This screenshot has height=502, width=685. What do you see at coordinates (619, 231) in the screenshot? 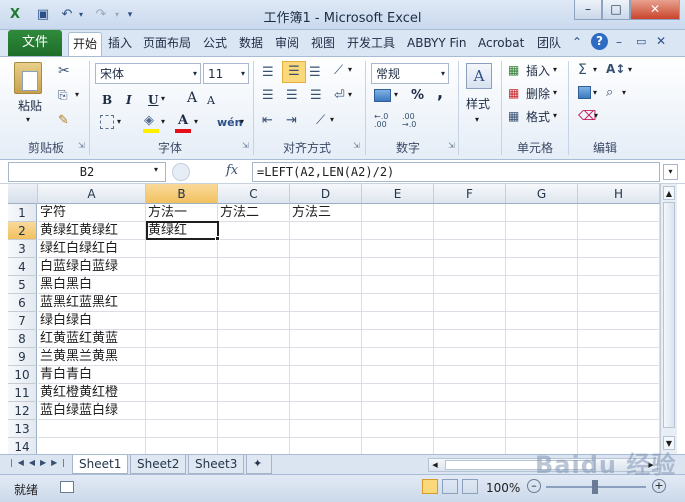
I see `cell-h2` at bounding box center [619, 231].